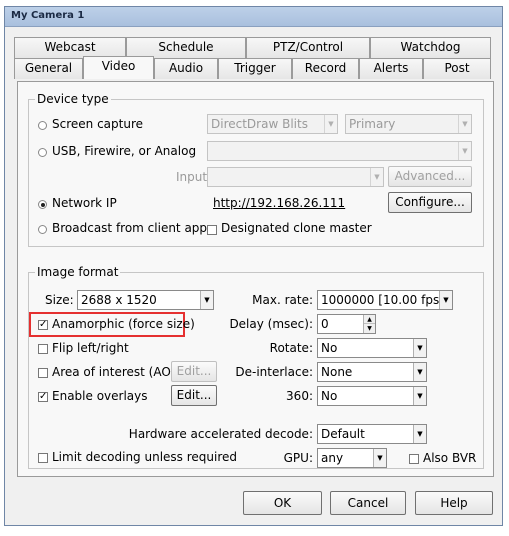 The height and width of the screenshot is (536, 509). I want to click on tab-video: Video, so click(118, 67).